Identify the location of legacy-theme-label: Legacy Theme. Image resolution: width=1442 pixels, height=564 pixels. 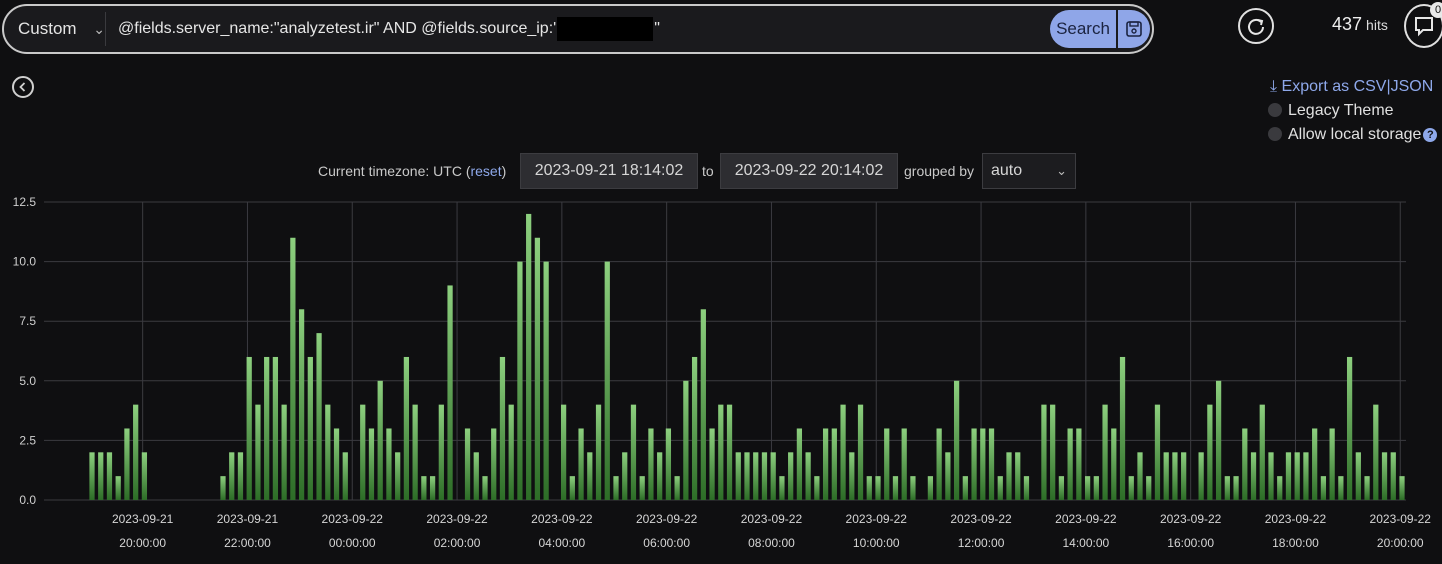
(1341, 110).